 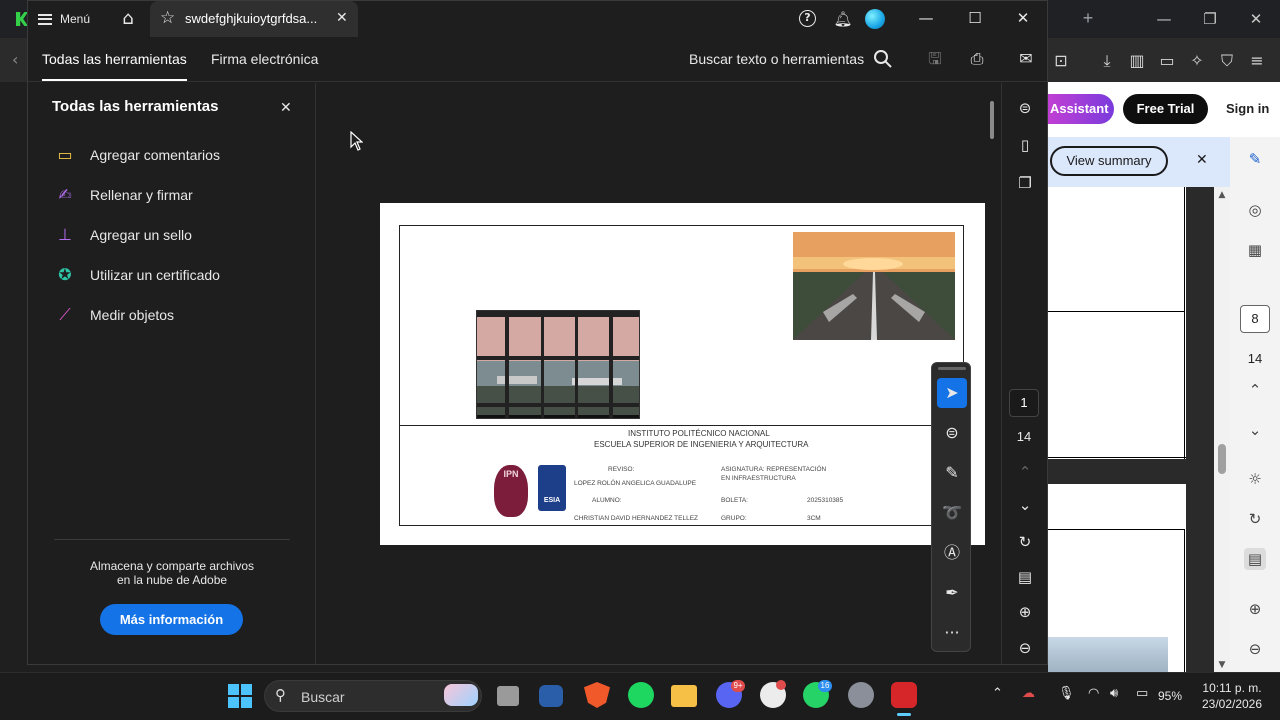 I want to click on tool-fill-and-sign: ✍ Rellenar y firmar, so click(x=172, y=195).